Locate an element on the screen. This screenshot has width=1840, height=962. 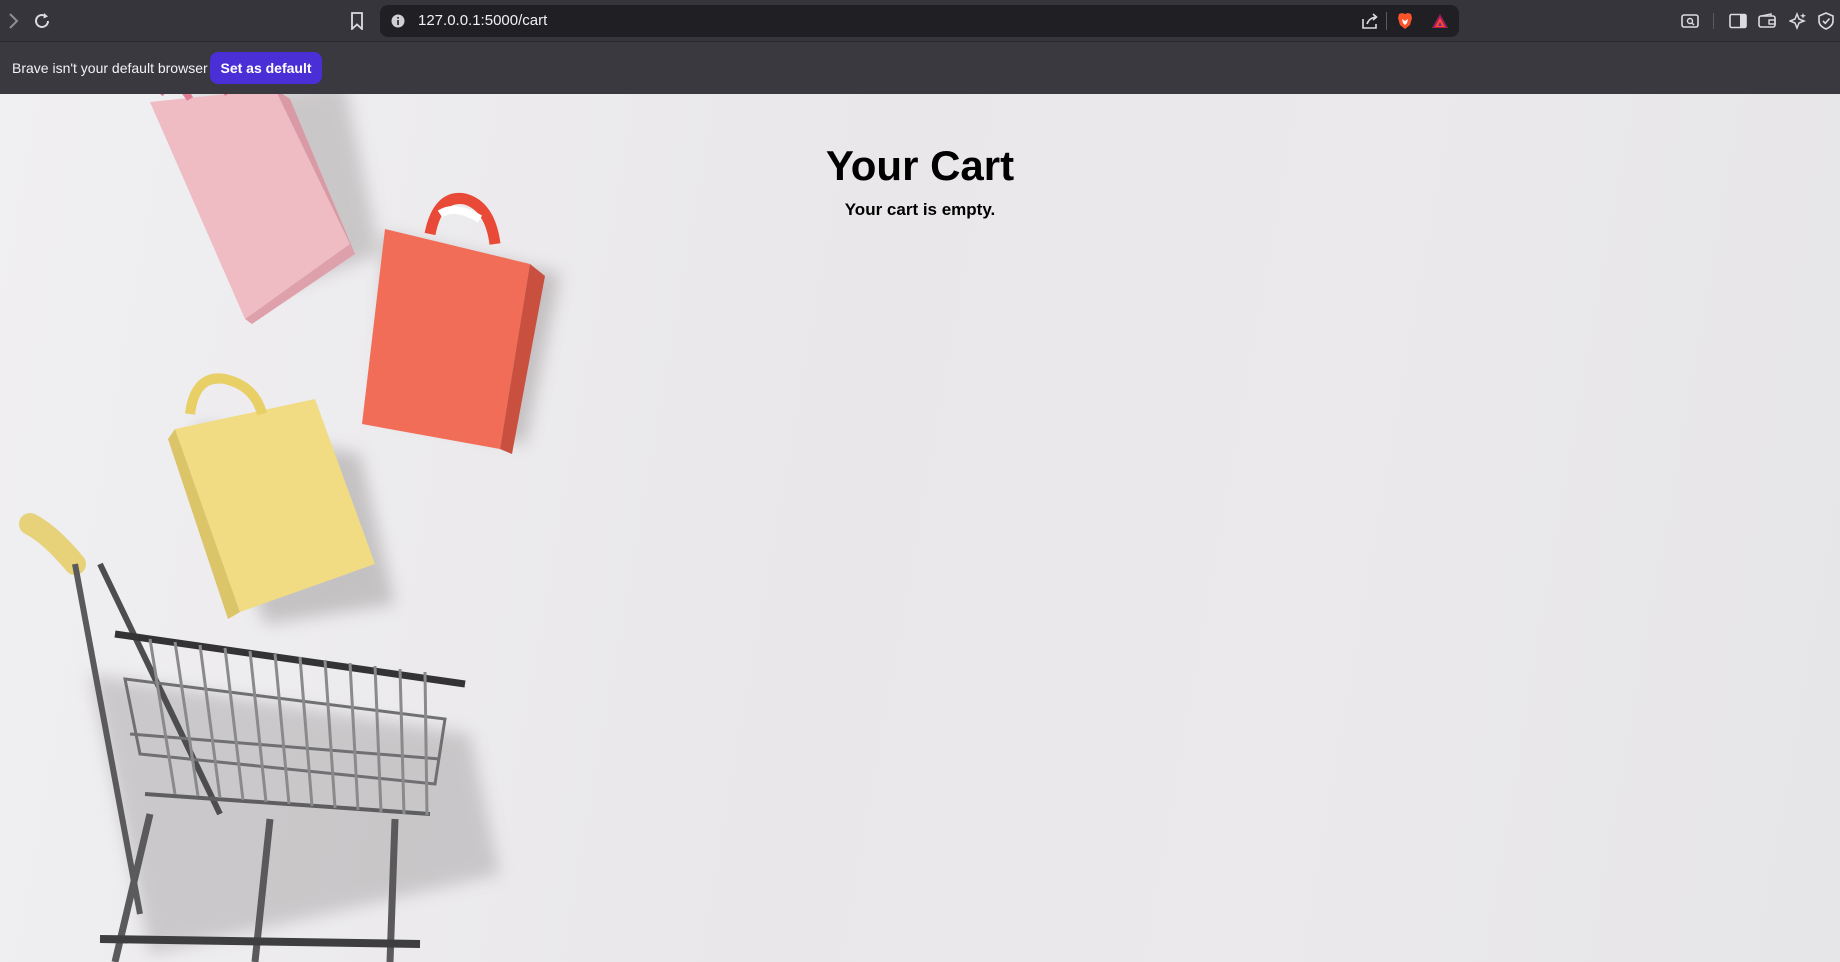
vpn-shield-icon is located at coordinates (1826, 21).